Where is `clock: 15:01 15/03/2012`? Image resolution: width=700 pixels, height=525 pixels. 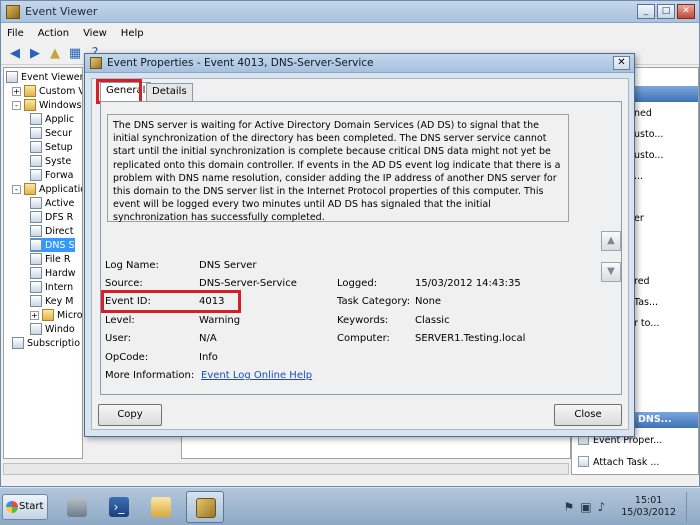 clock: 15:01 15/03/2012 is located at coordinates (648, 507).